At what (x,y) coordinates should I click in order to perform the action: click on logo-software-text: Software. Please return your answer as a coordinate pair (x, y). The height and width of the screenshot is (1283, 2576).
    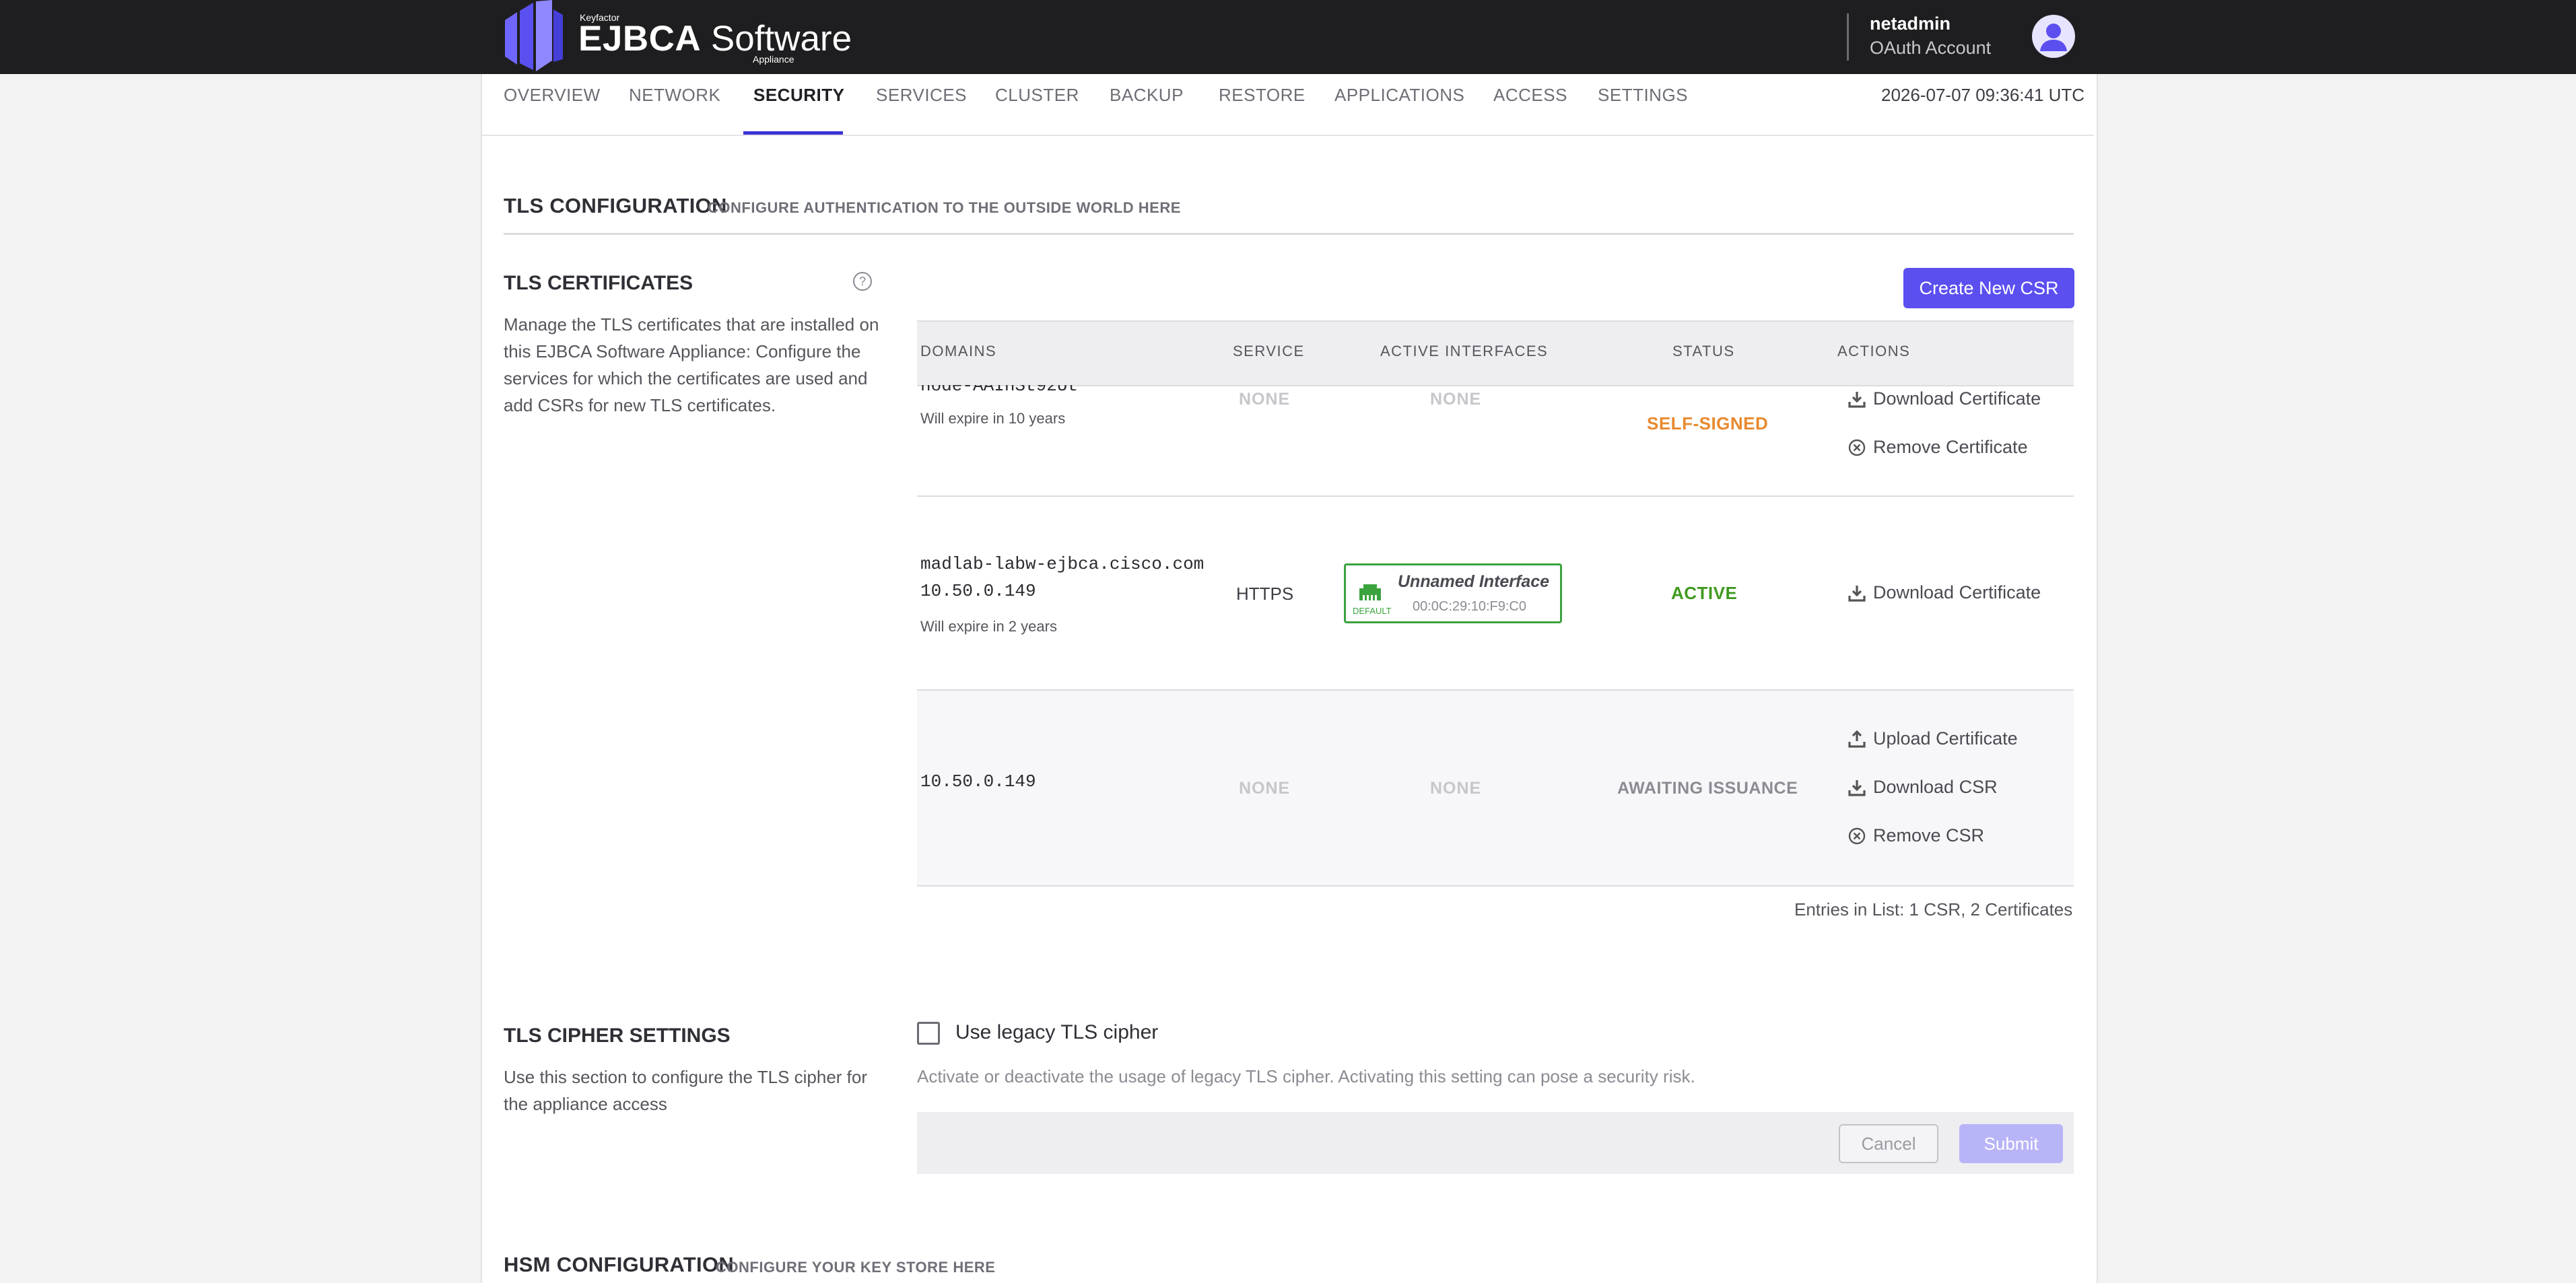
    Looking at the image, I should click on (781, 39).